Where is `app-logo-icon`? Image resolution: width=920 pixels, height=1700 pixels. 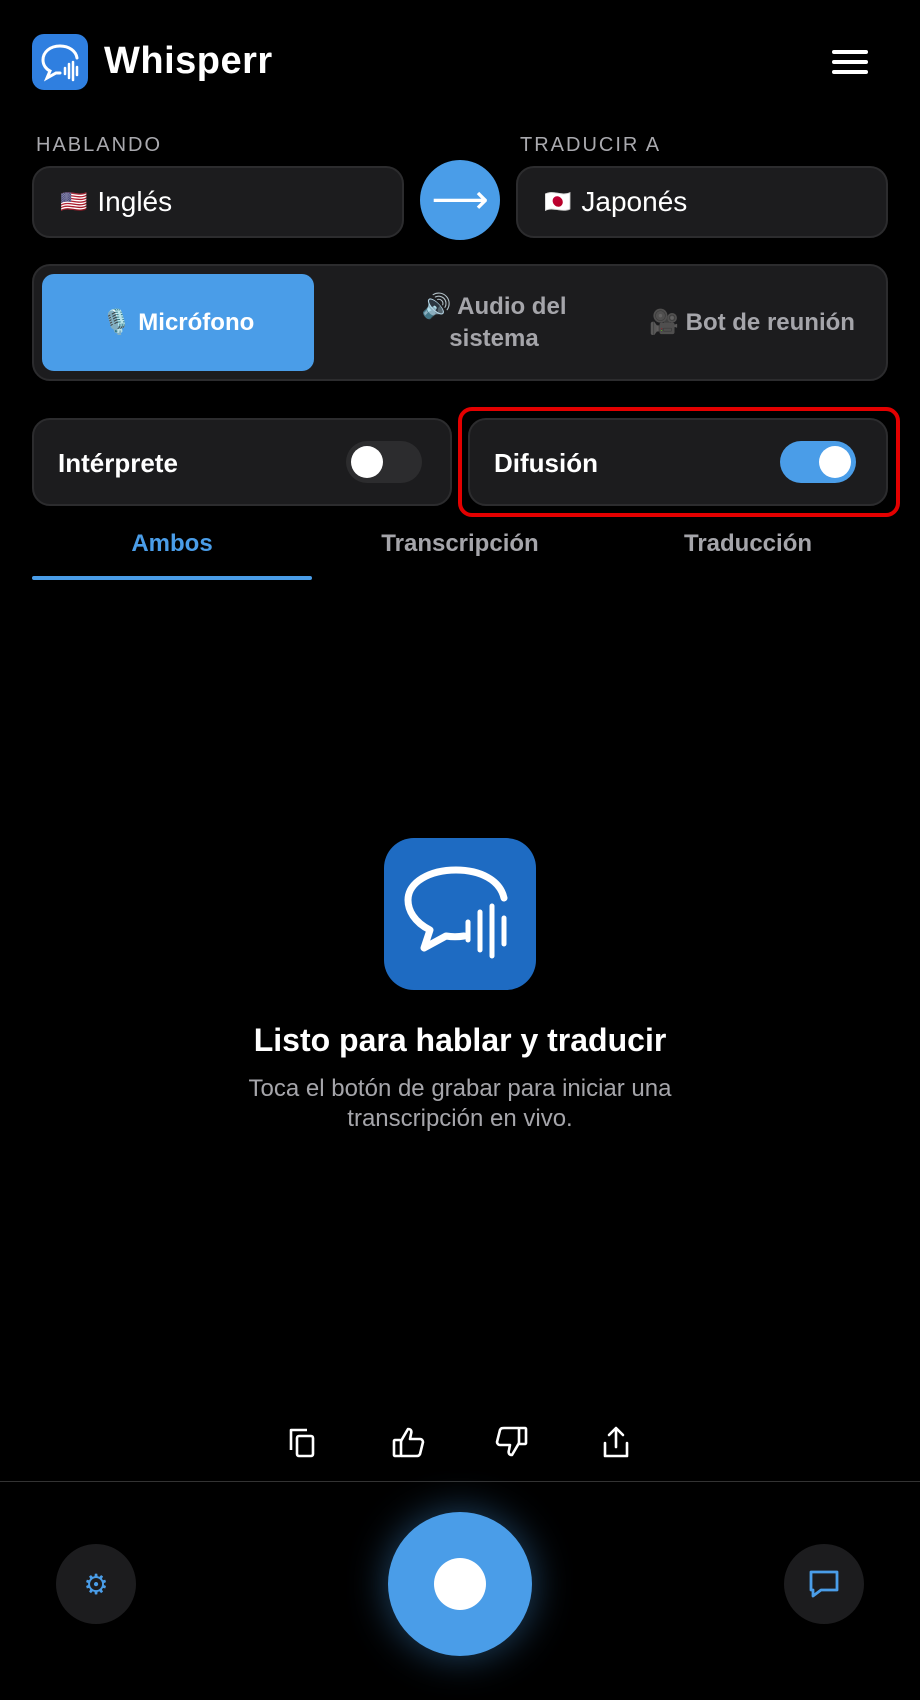
app-logo-icon is located at coordinates (60, 62).